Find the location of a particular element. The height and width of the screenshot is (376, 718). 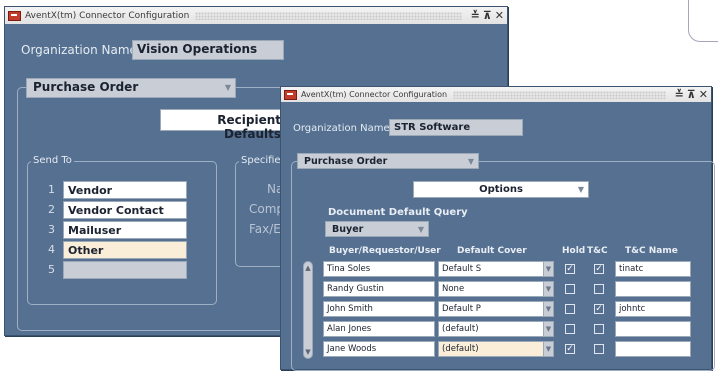

send-to-title: Send To is located at coordinates (52, 160).